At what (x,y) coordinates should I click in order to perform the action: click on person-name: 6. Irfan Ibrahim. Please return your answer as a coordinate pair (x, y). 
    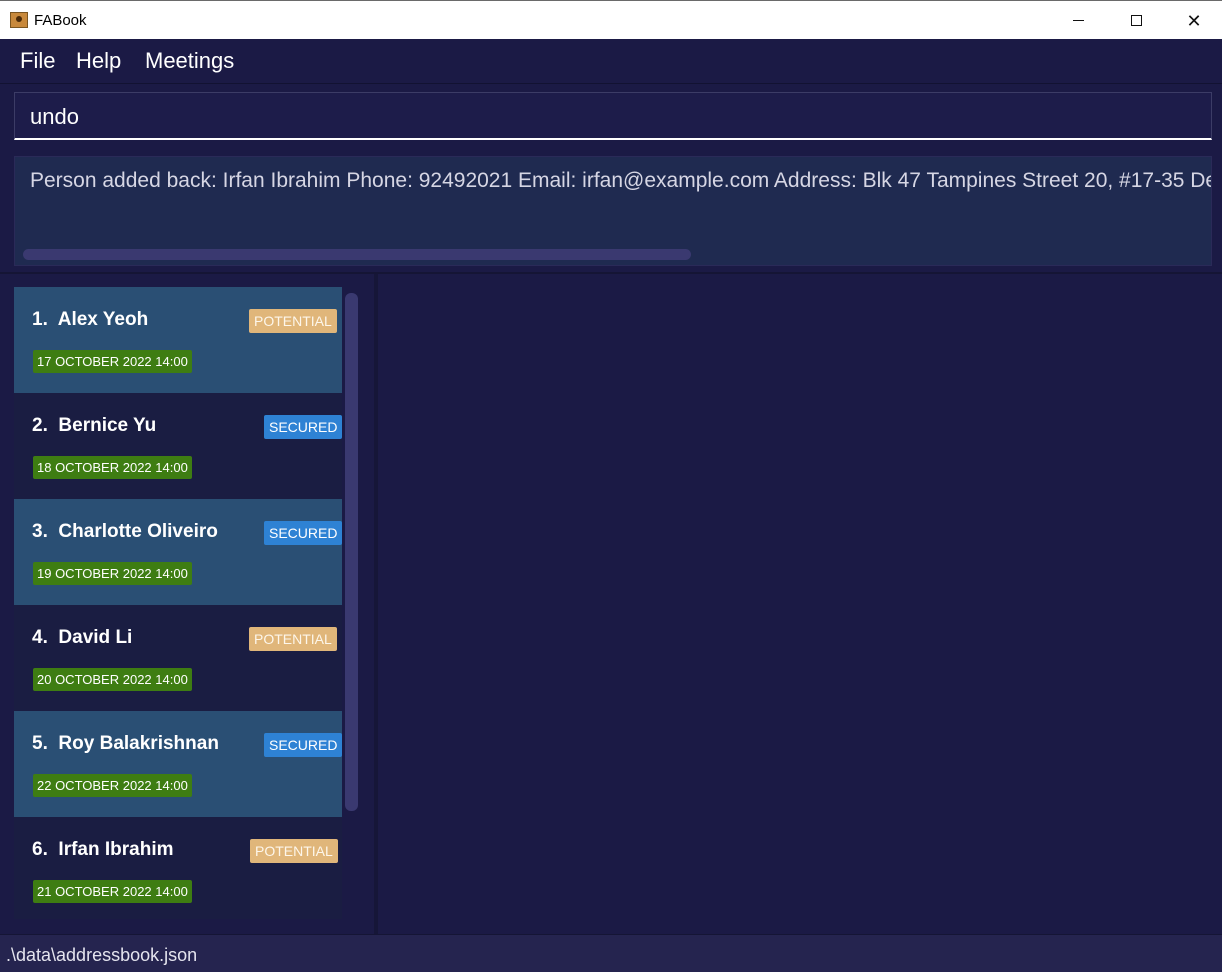
    Looking at the image, I should click on (103, 849).